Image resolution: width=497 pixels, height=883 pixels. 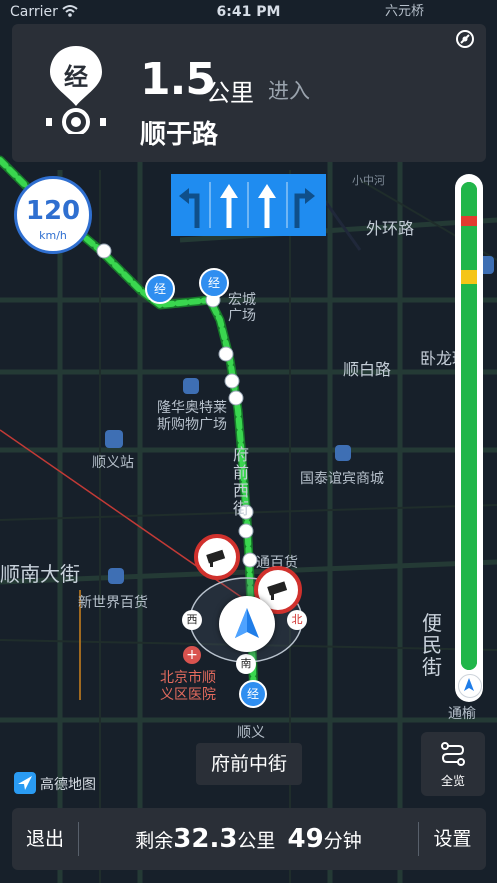 What do you see at coordinates (53, 211) in the screenshot?
I see `speed-limit-value: 120` at bounding box center [53, 211].